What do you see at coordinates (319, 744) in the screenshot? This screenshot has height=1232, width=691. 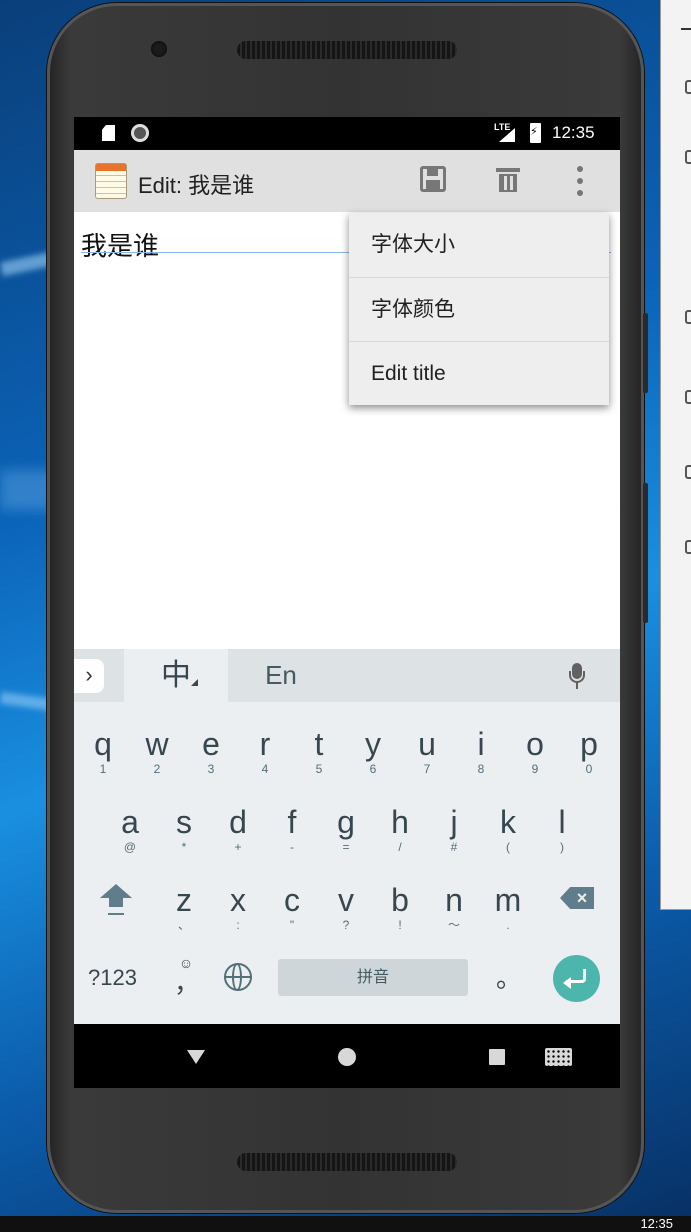 I see `key-label: t` at bounding box center [319, 744].